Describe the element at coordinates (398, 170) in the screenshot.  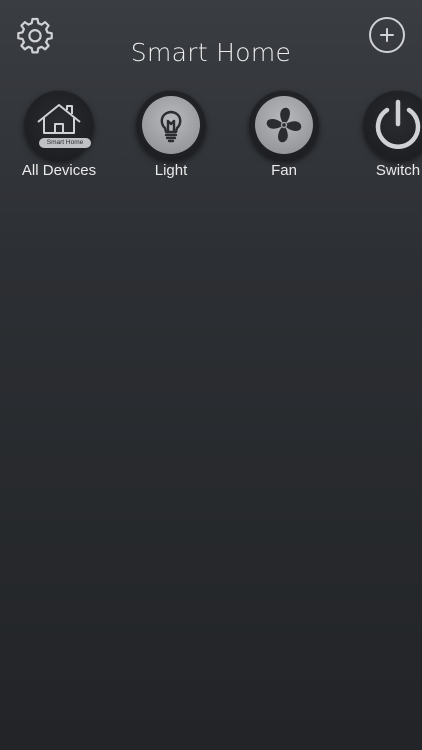
I see `category-label: Switch` at that location.